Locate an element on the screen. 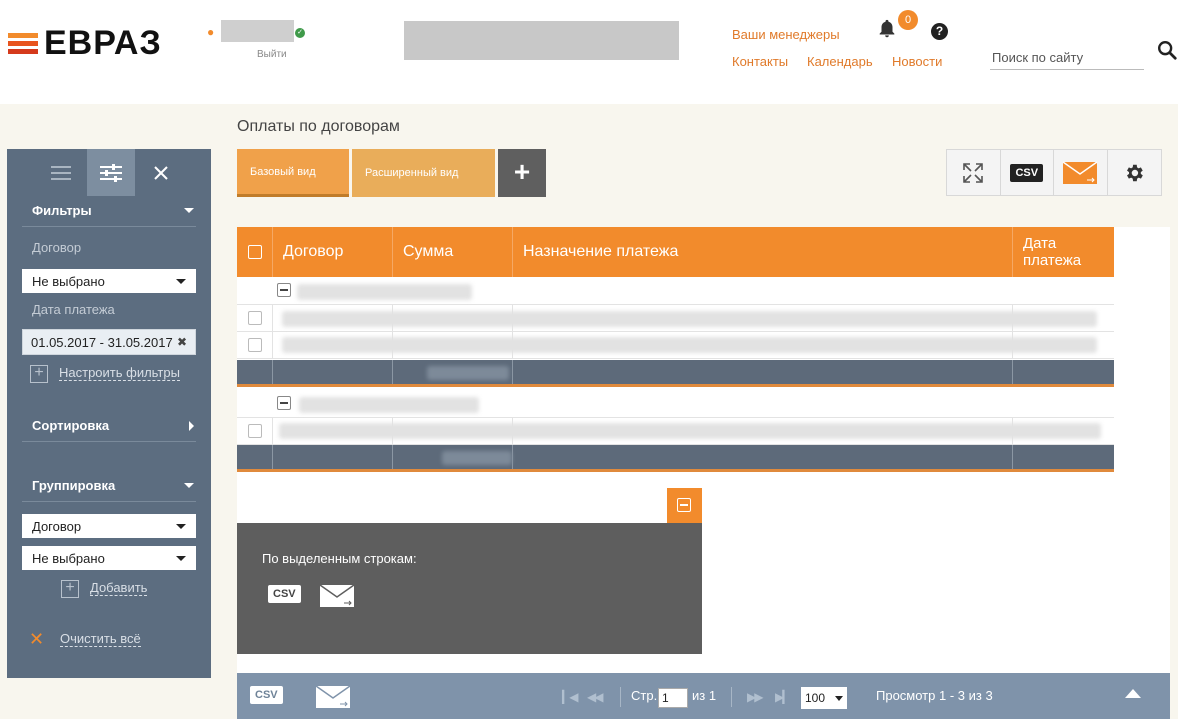 The width and height of the screenshot is (1178, 719). base-view-button: Базовый вид is located at coordinates (293, 173).